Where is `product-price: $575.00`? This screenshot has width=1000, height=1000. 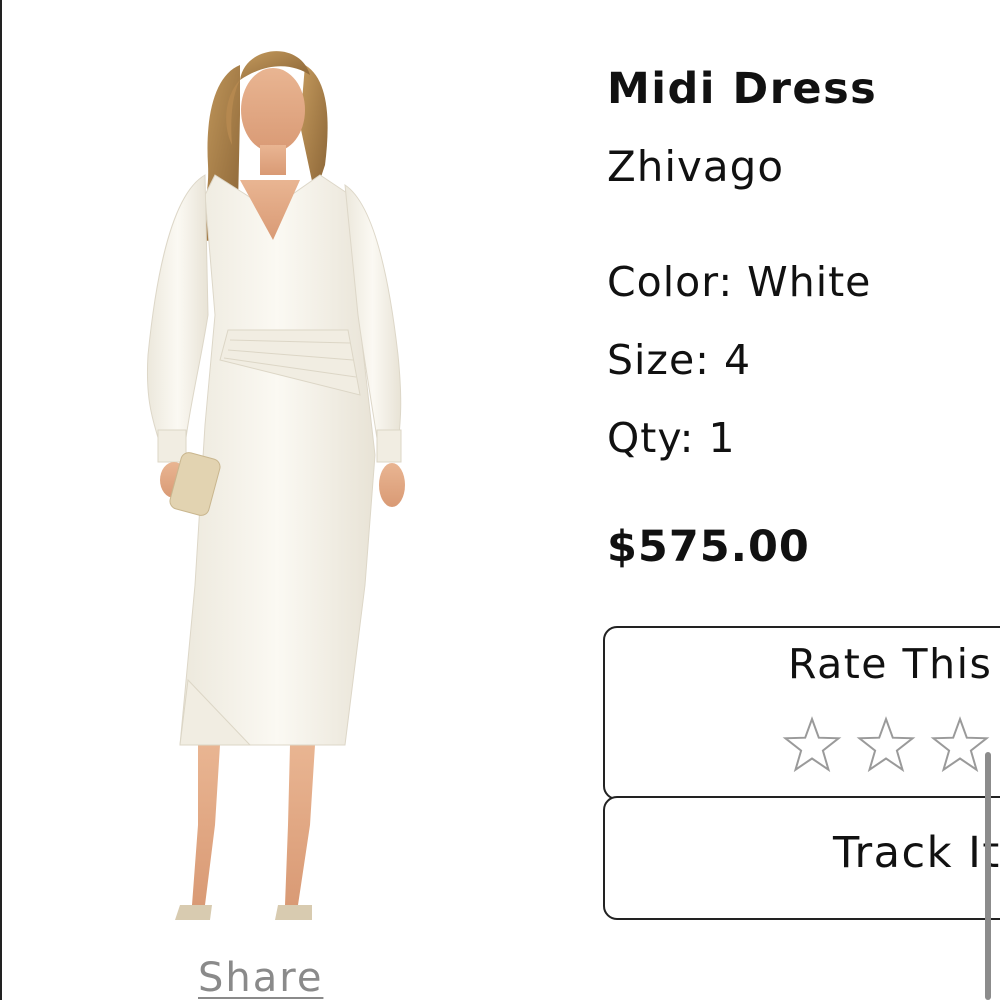
product-price: $575.00 is located at coordinates (708, 547).